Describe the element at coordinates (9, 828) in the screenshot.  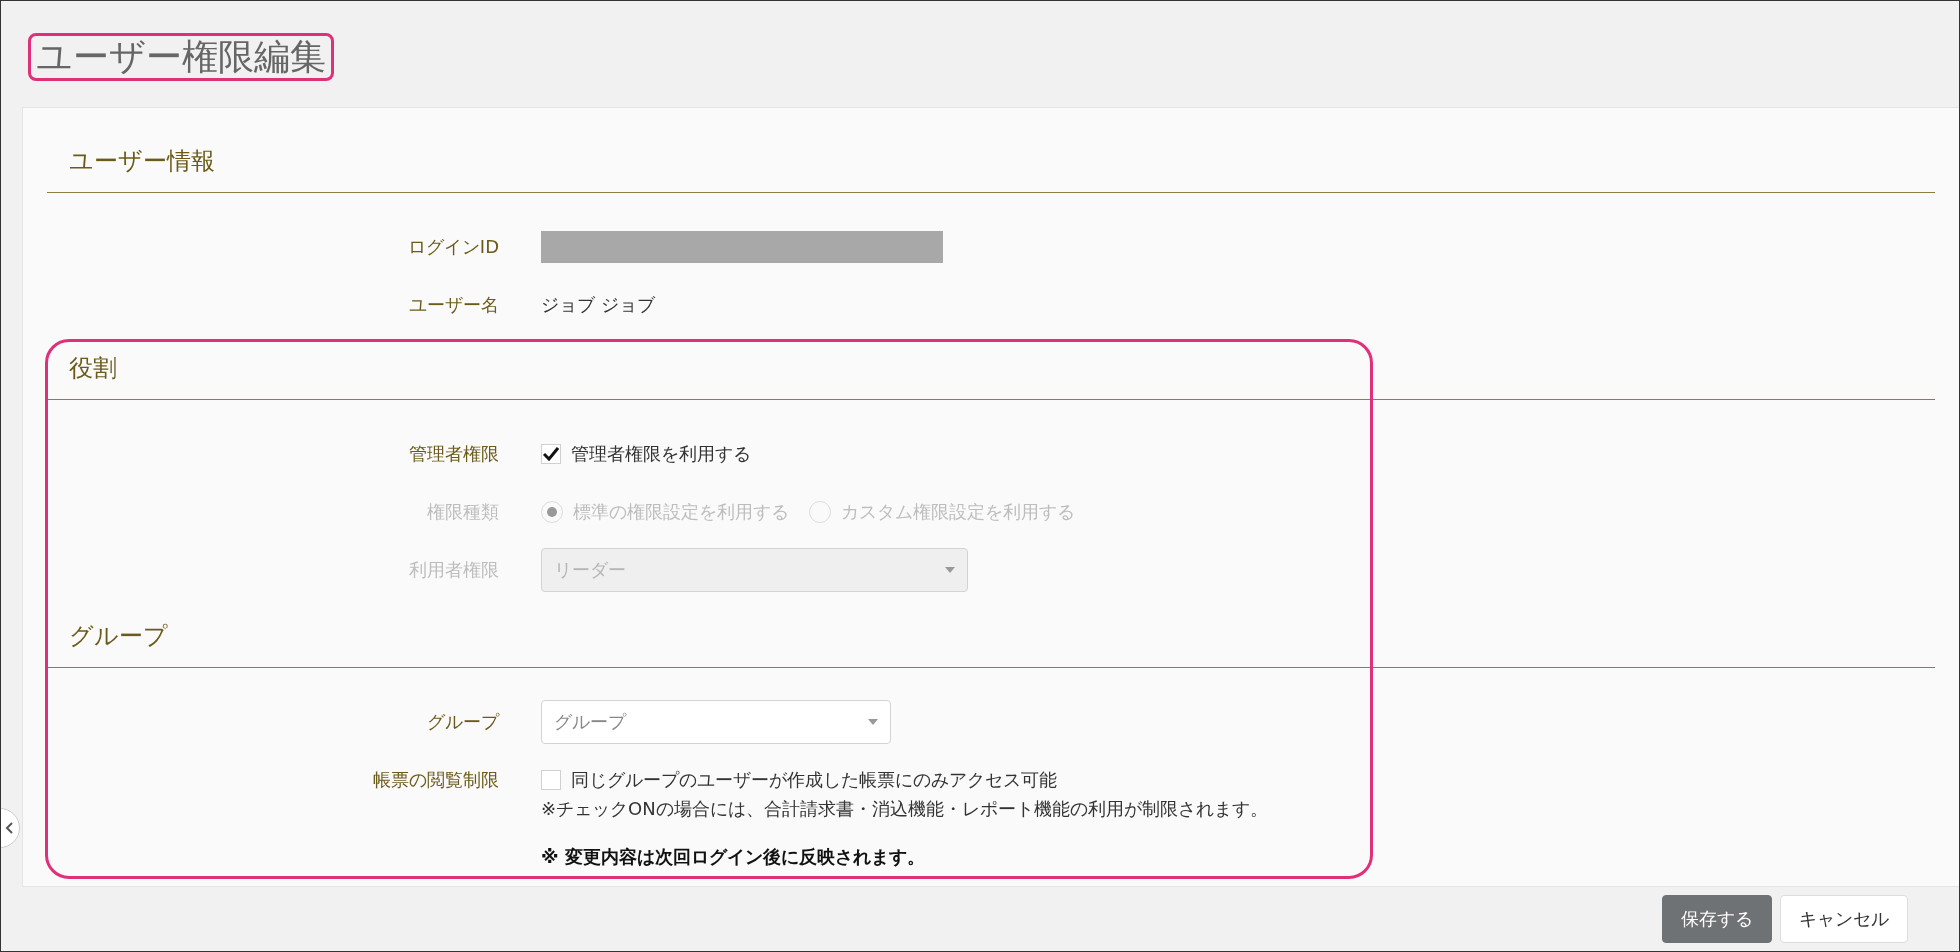
I see `chevron-left-icon` at that location.